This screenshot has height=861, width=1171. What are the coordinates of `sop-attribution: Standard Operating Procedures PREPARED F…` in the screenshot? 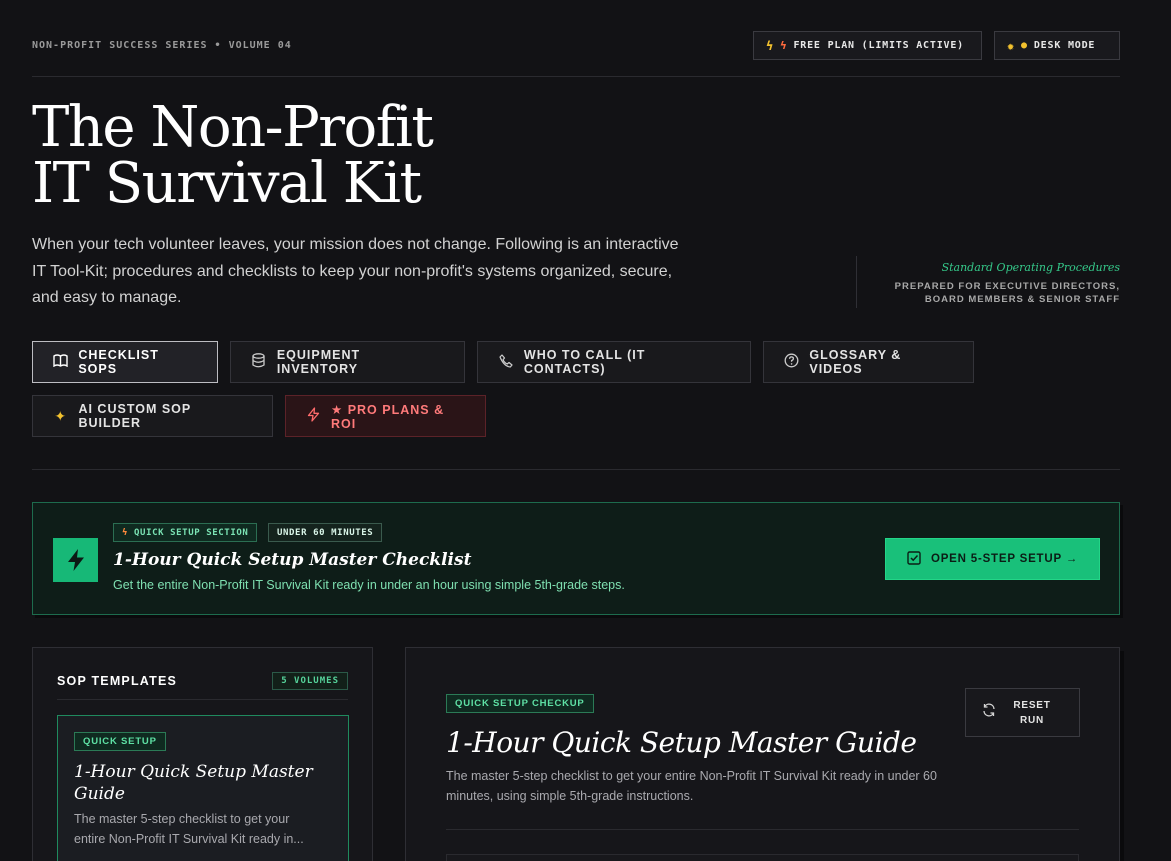 It's located at (988, 282).